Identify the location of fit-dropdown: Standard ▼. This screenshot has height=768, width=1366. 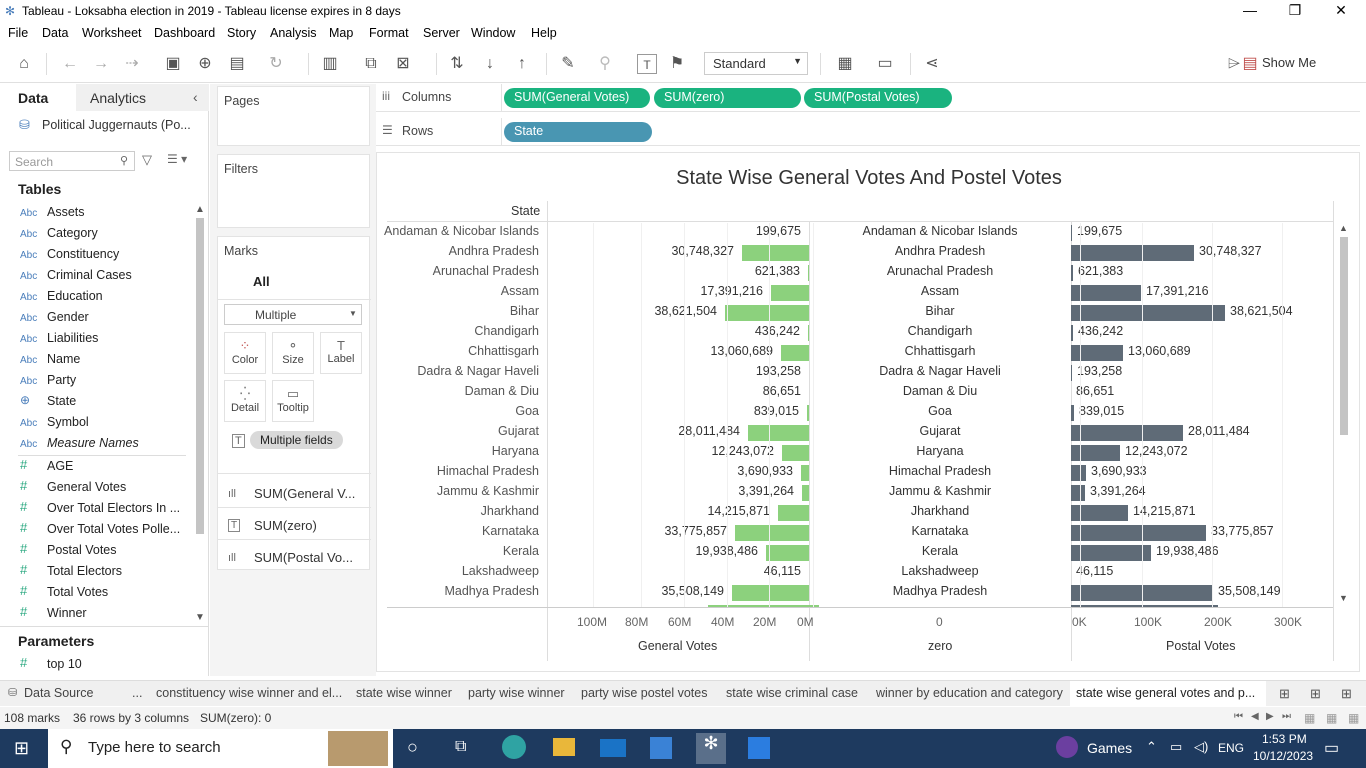
(756, 63).